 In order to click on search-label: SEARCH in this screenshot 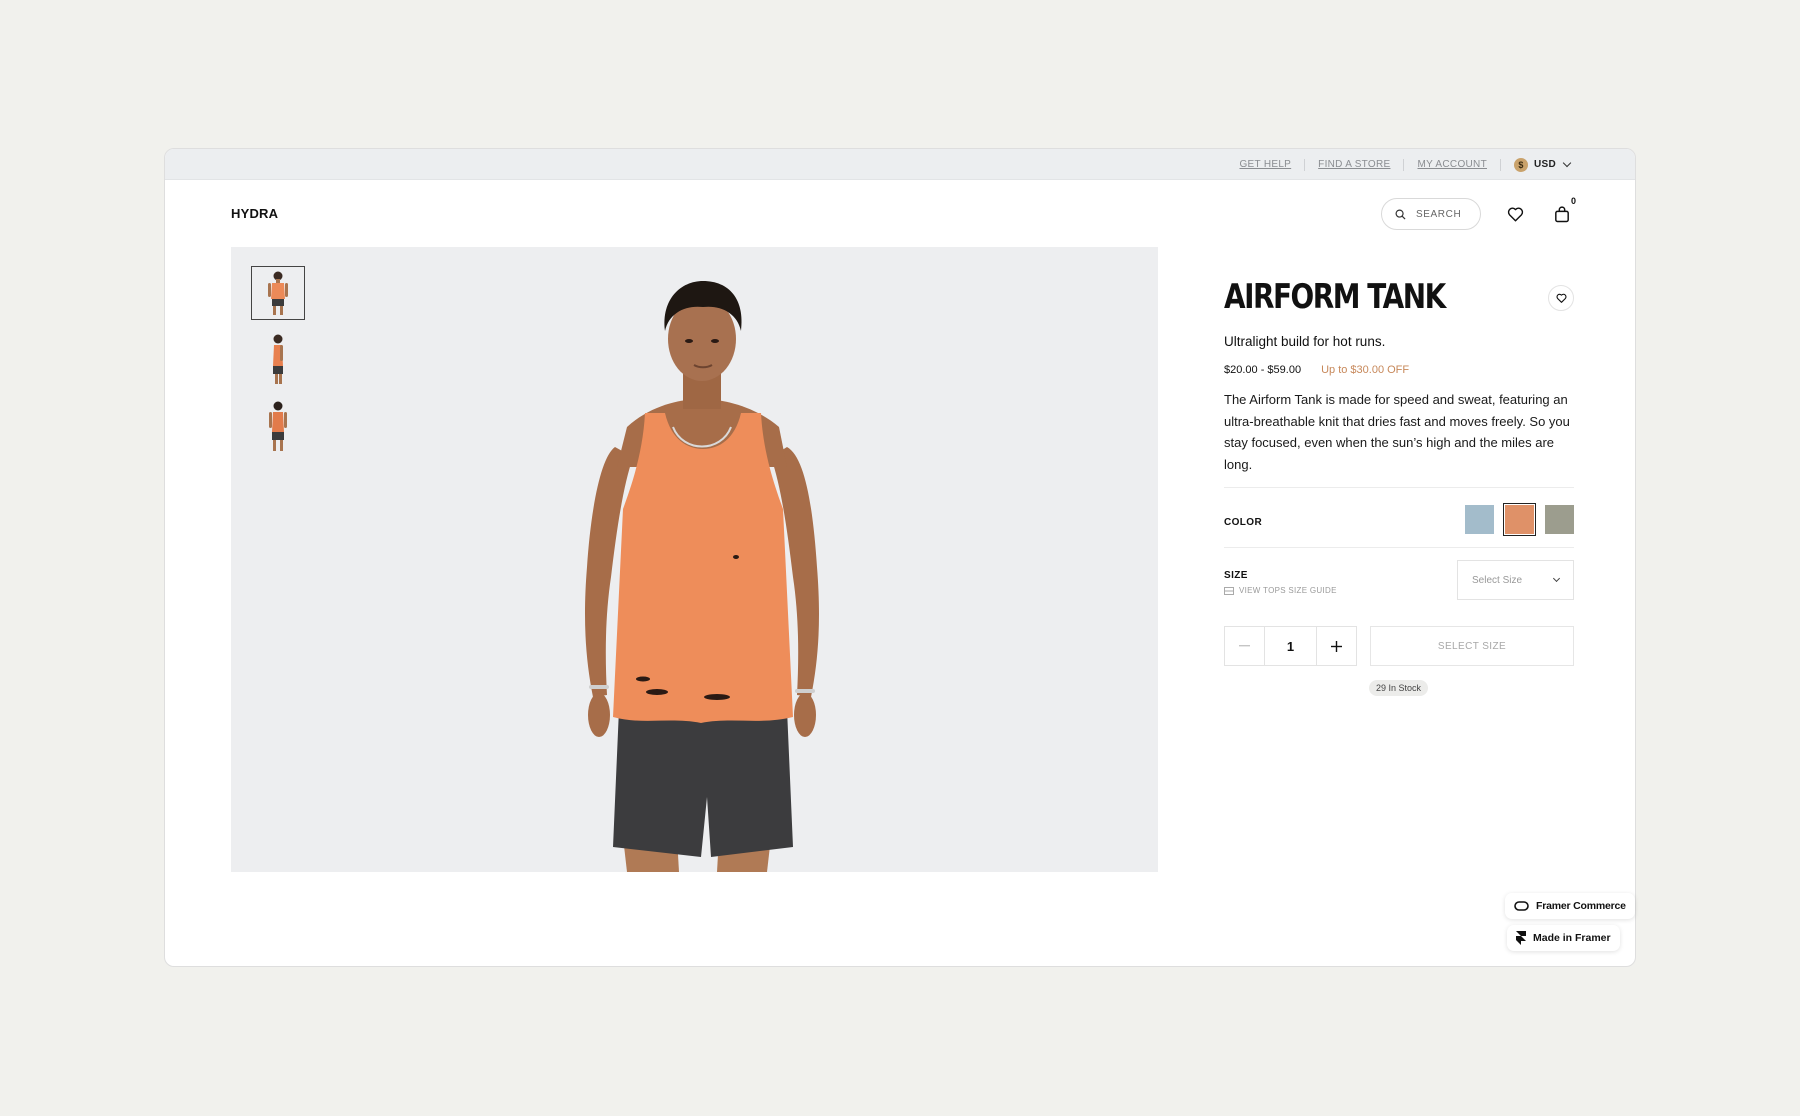, I will do `click(1439, 214)`.